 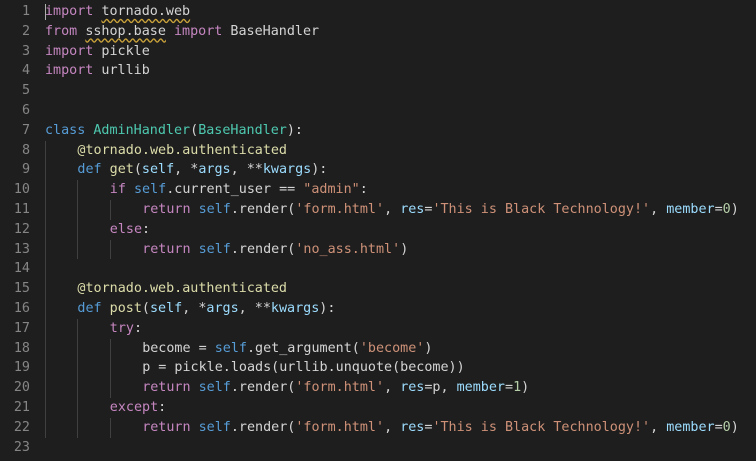 I want to click on code-token: get, so click(x=121, y=170).